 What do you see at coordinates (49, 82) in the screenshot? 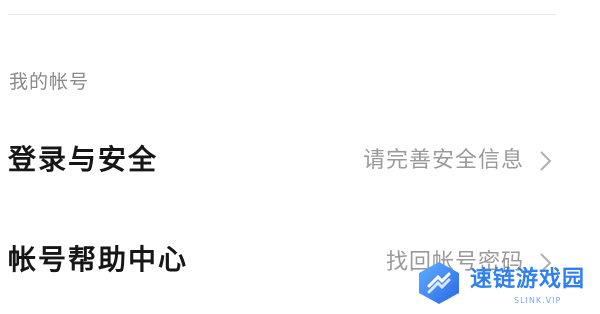
I see `section-header-my-account: 我的帐号` at bounding box center [49, 82].